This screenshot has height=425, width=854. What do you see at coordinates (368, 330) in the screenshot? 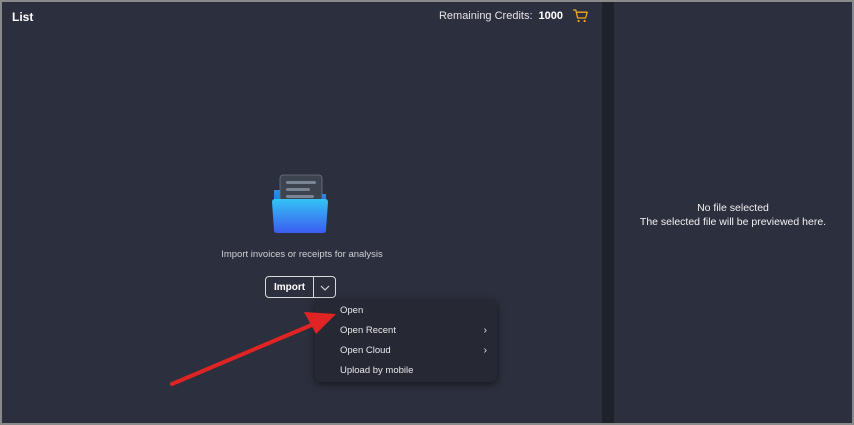
I see `menu-item-label: Open Recent` at bounding box center [368, 330].